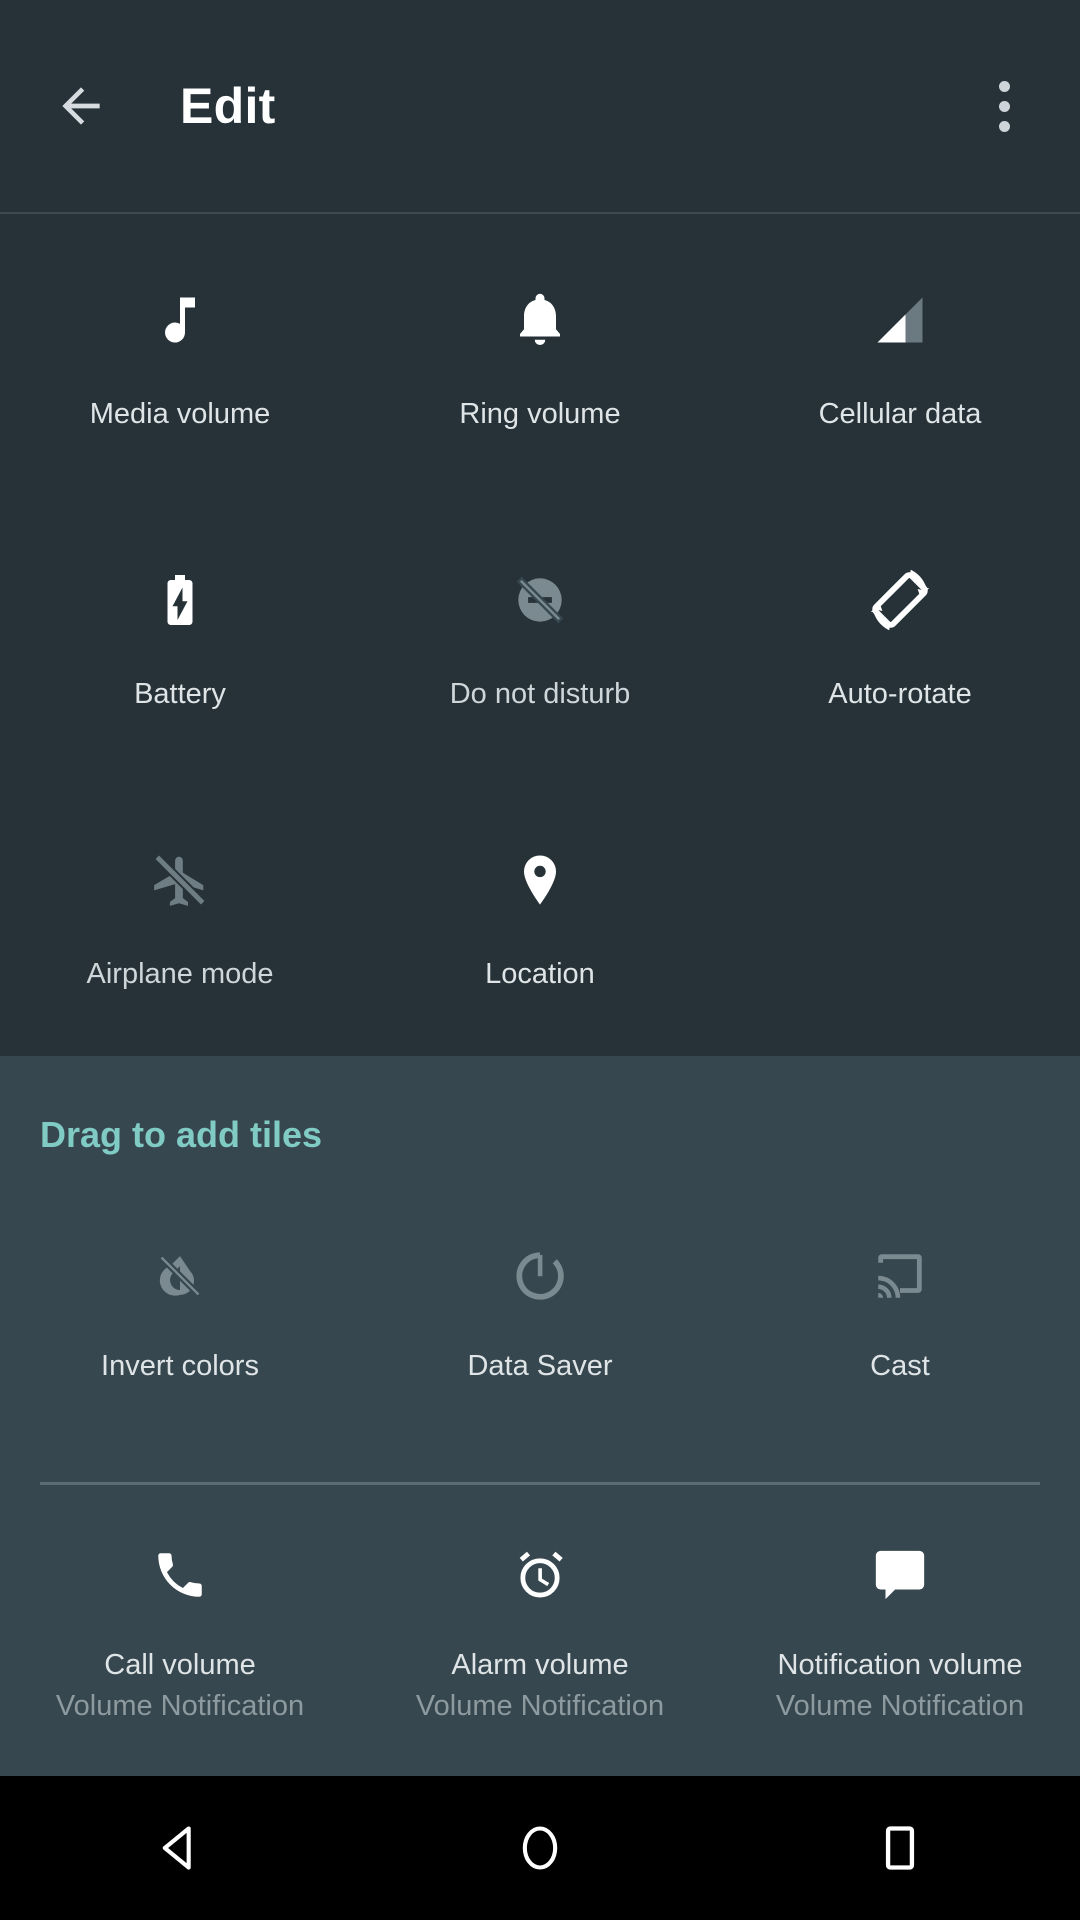 The image size is (1080, 1920). I want to click on tile-label: Invert colors, so click(180, 1366).